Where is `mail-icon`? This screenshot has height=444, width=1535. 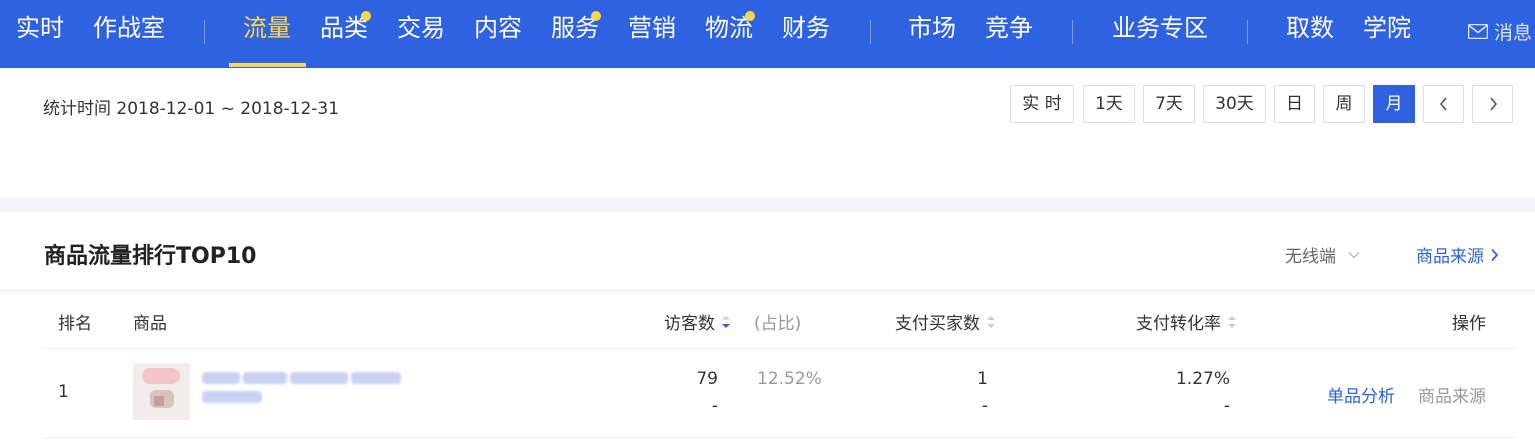 mail-icon is located at coordinates (1478, 31).